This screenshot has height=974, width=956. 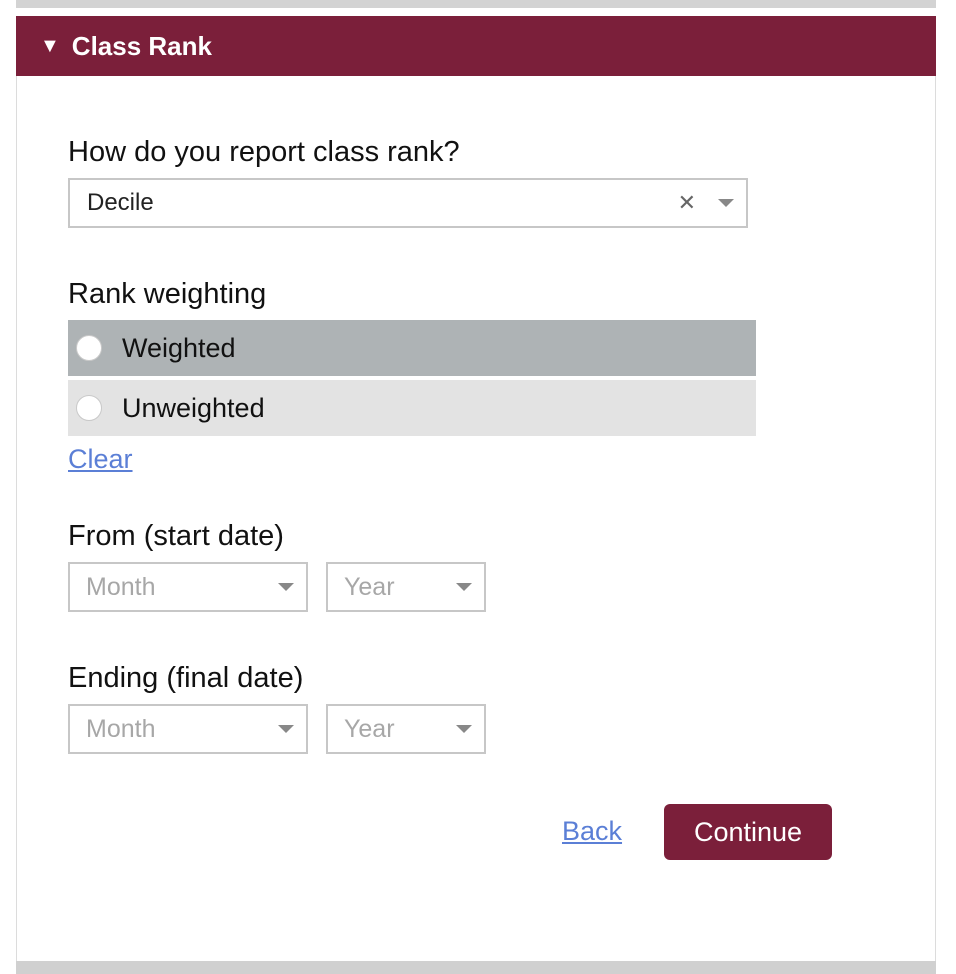 What do you see at coordinates (476, 4) in the screenshot?
I see `top-divider` at bounding box center [476, 4].